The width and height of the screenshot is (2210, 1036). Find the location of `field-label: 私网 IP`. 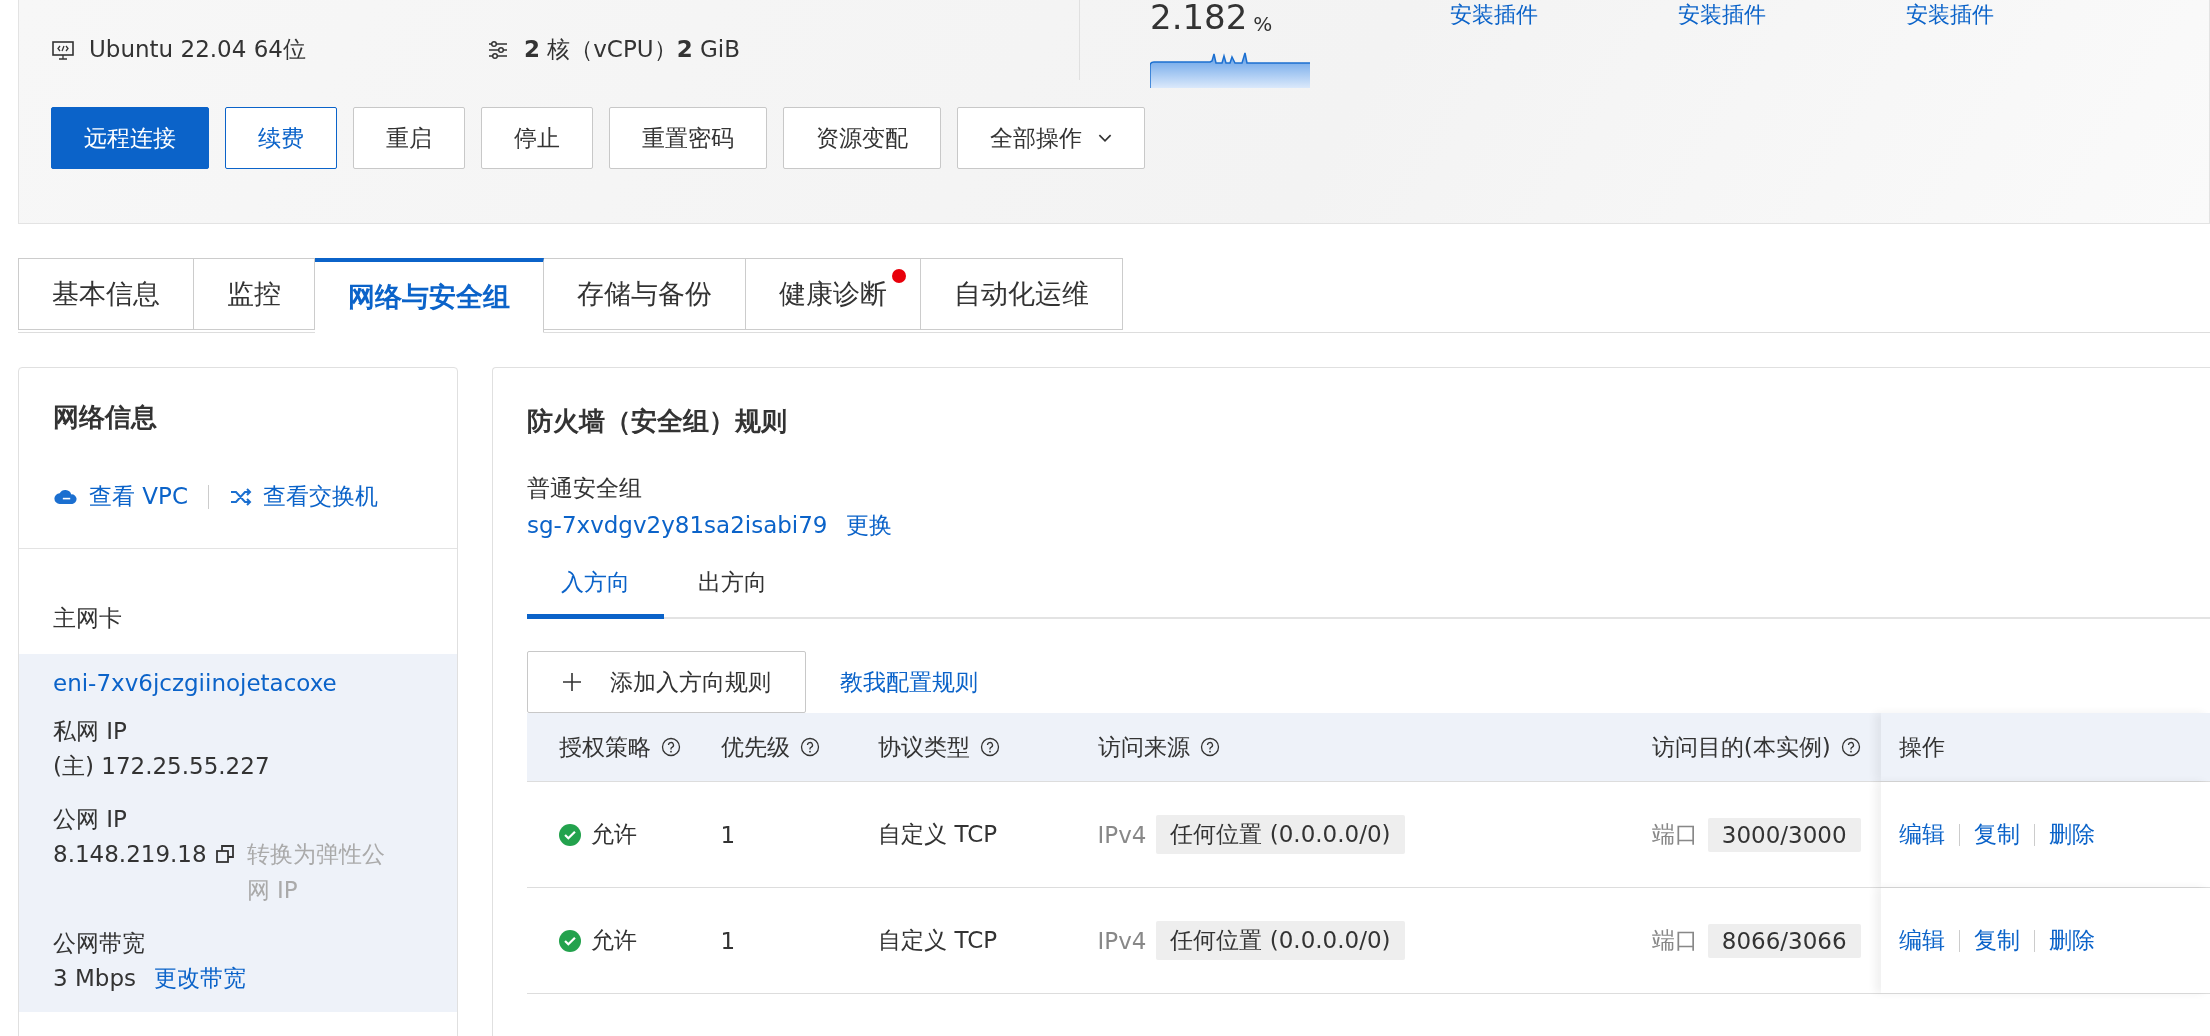

field-label: 私网 IP is located at coordinates (90, 731).